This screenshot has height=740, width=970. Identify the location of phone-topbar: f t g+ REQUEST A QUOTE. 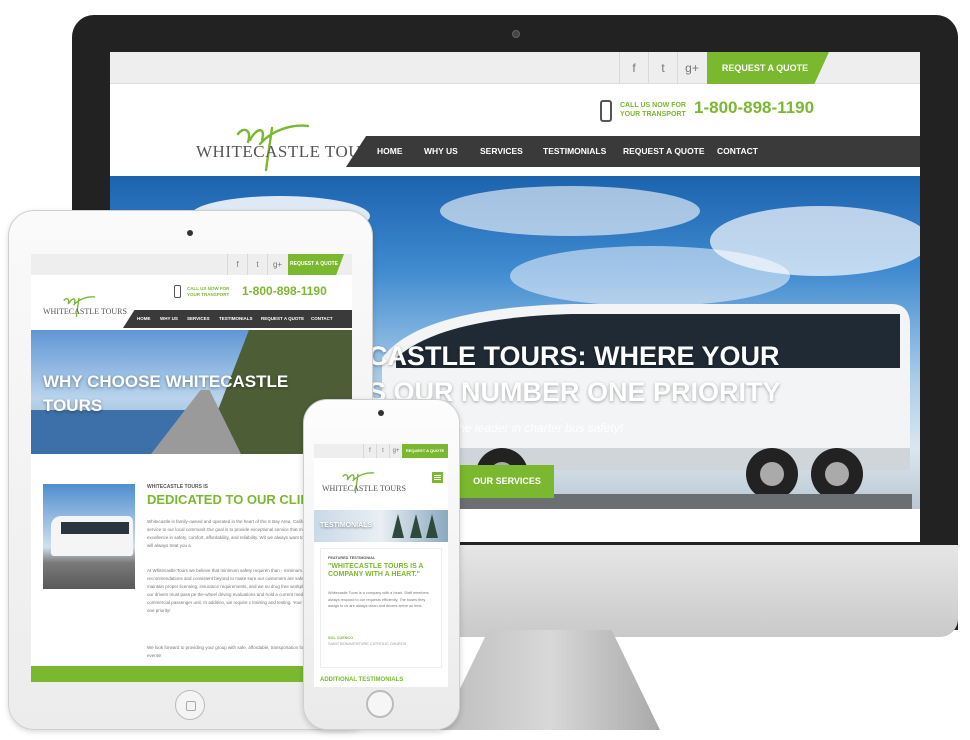
(381, 451).